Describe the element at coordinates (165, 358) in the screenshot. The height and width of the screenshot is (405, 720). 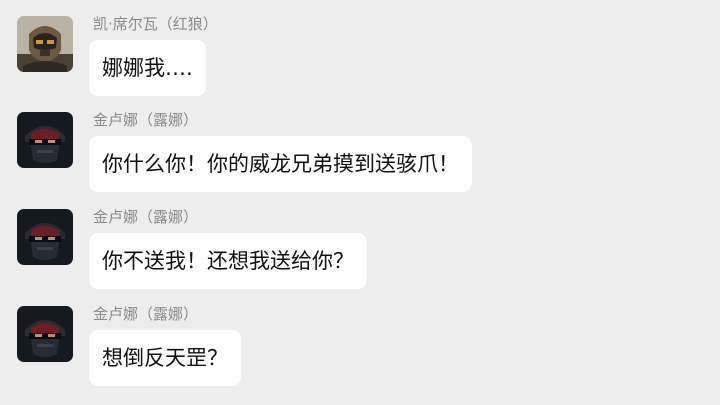
I see `message-bubble: 想倒反天罡？` at that location.